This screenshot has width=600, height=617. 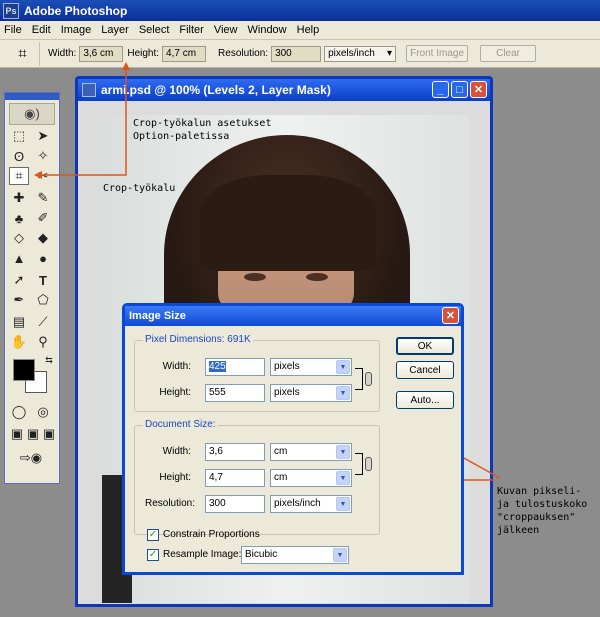 I want to click on resample-image-checkbox: ✓, so click(x=153, y=555).